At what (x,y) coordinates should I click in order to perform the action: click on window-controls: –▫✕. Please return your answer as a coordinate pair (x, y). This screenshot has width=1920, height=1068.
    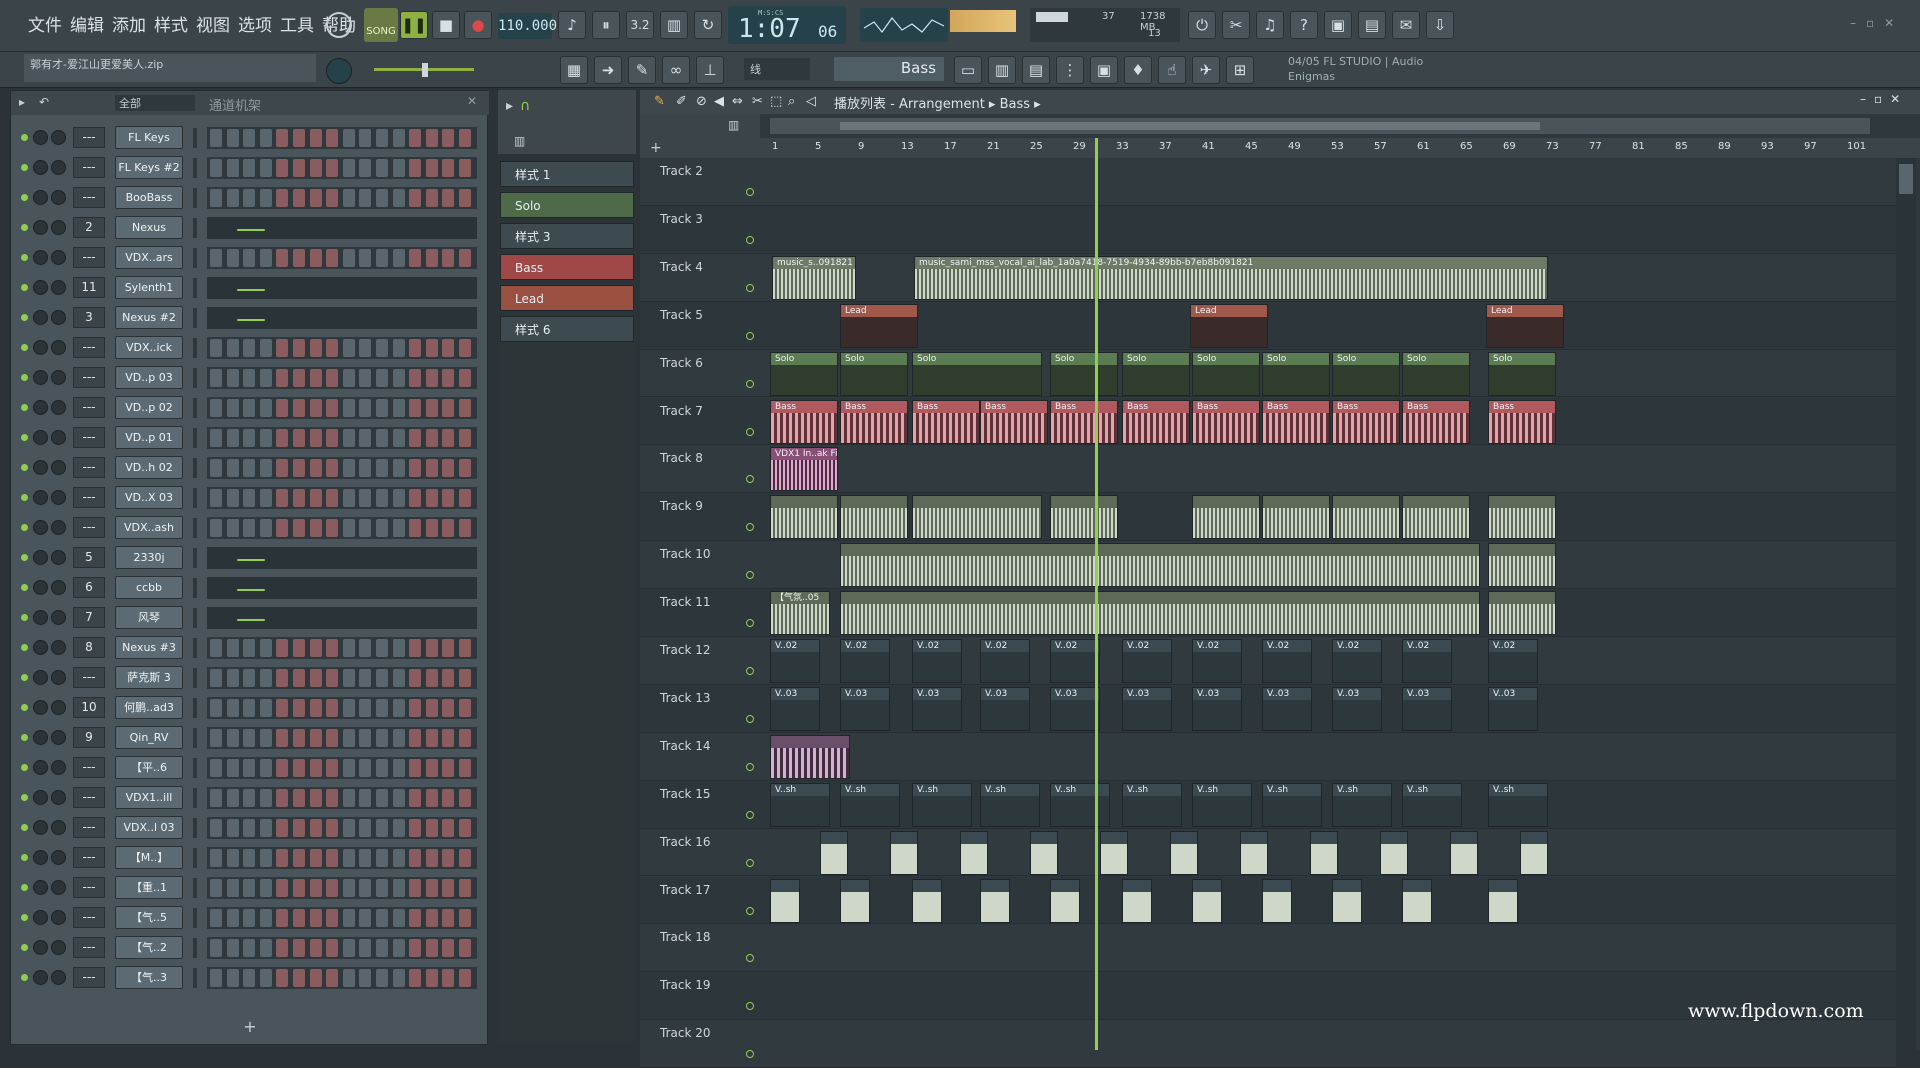
    Looking at the image, I should click on (1877, 23).